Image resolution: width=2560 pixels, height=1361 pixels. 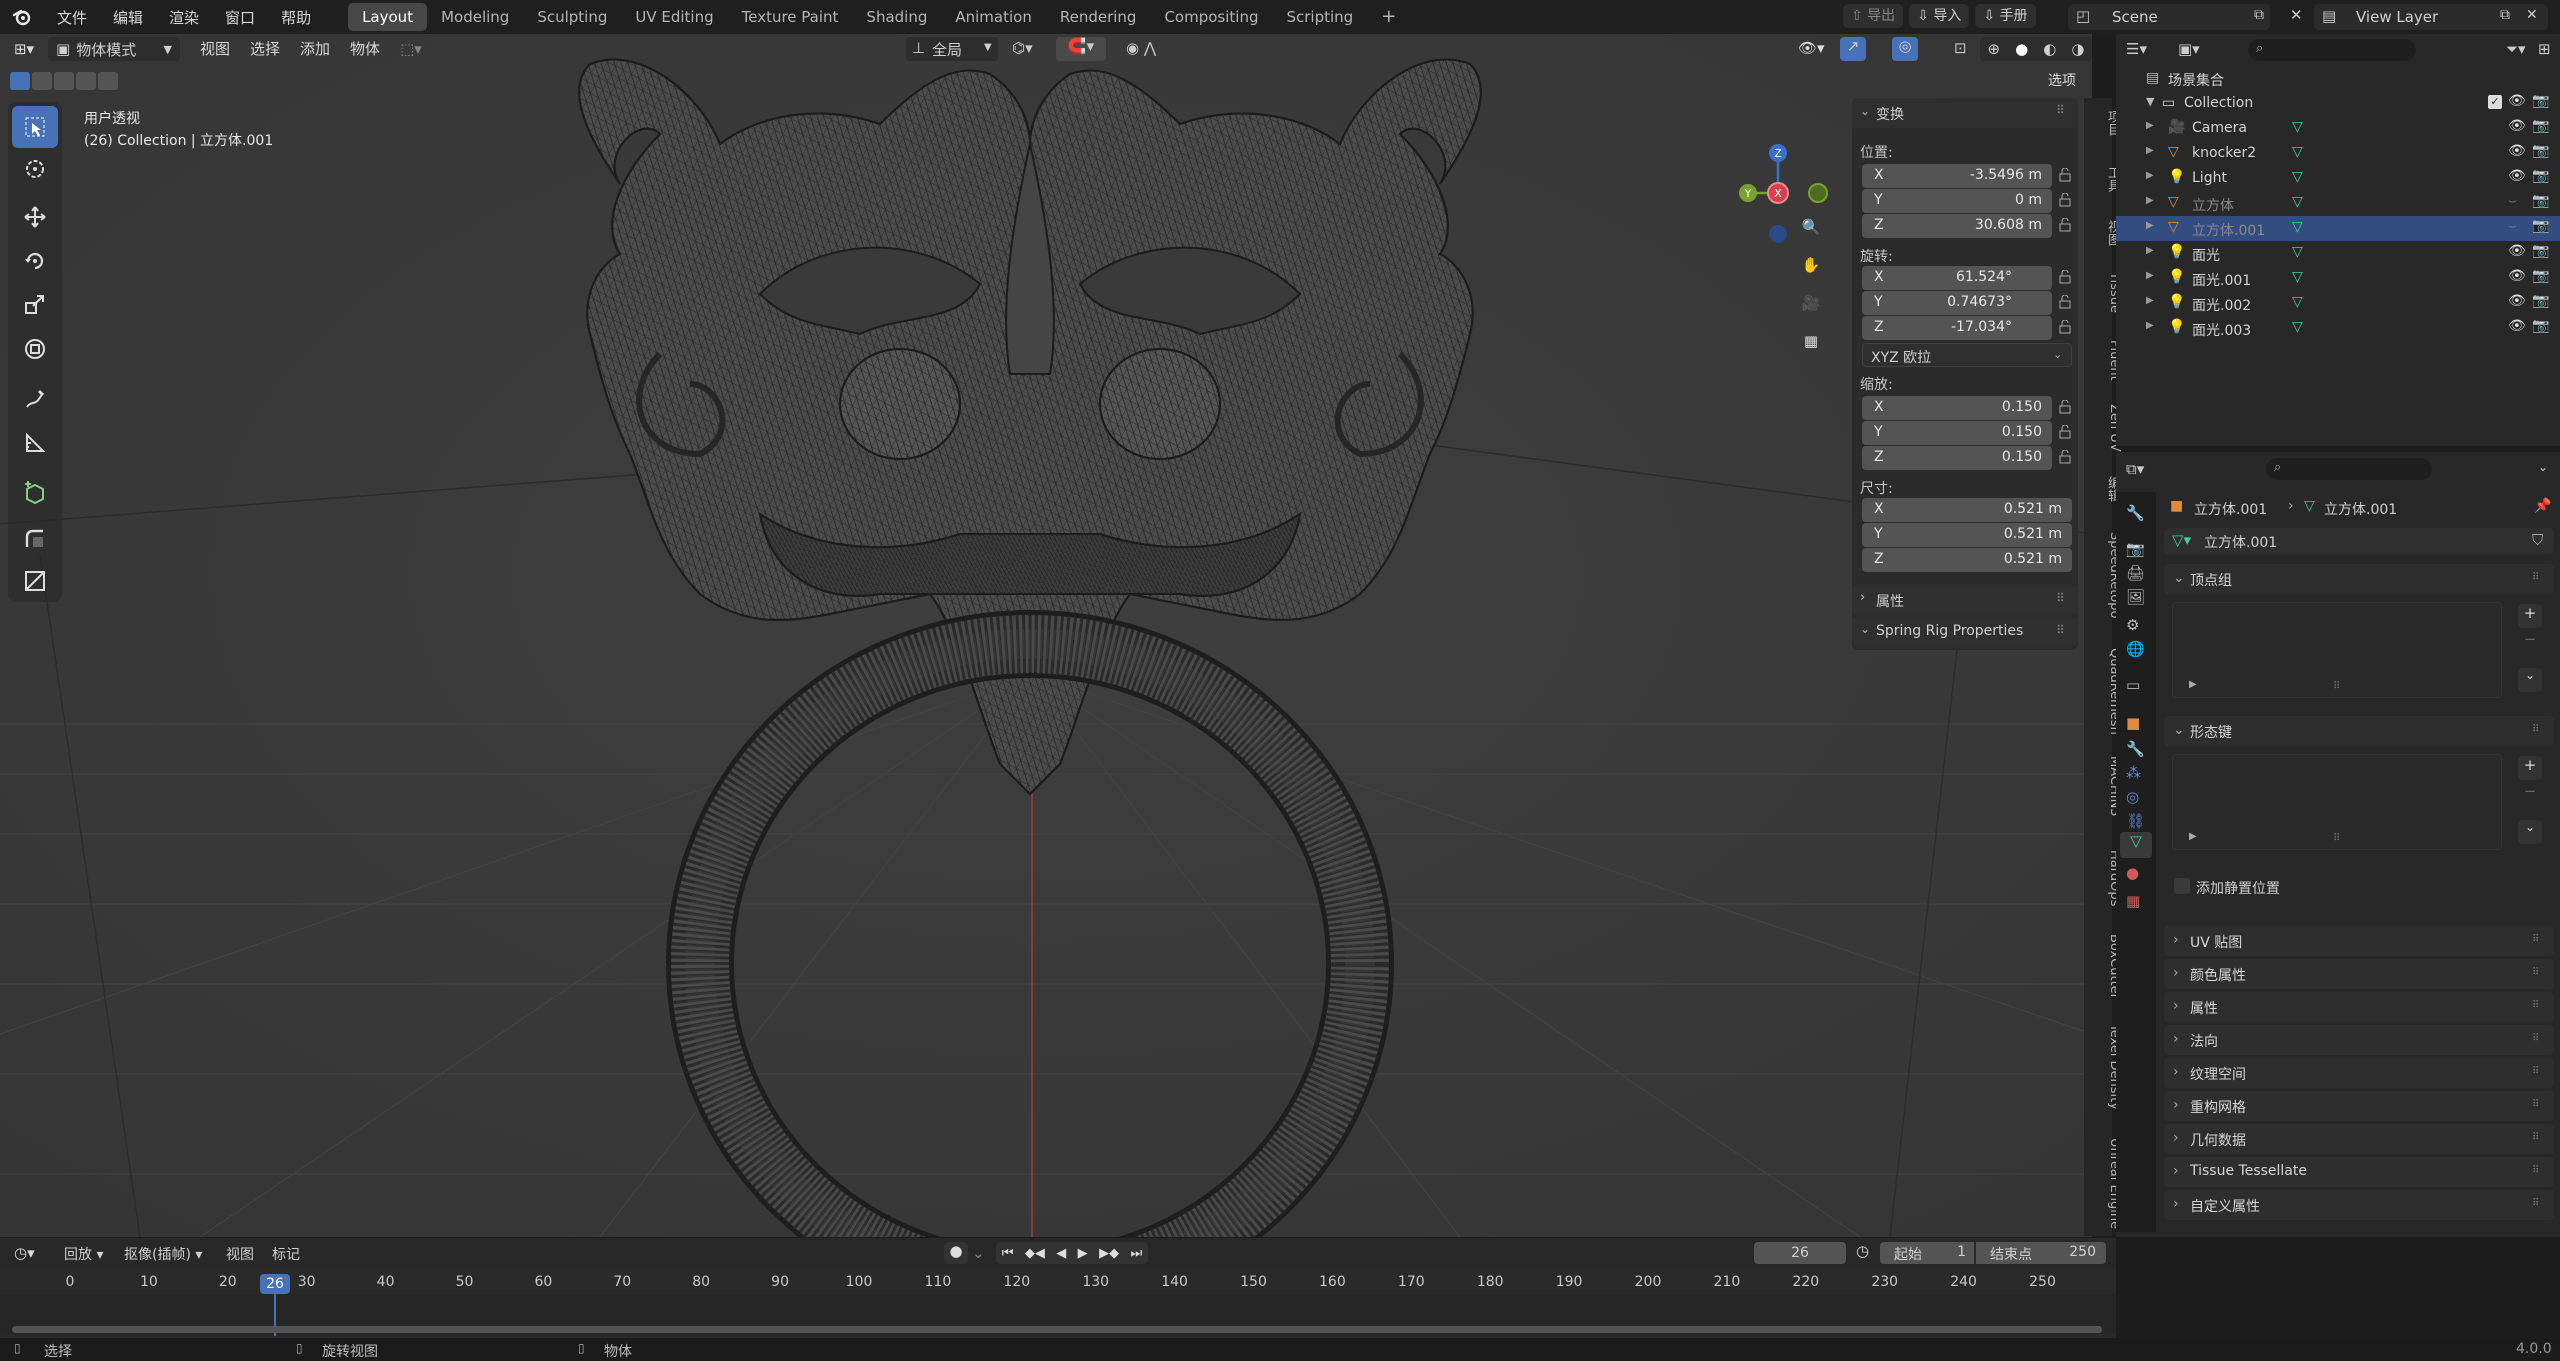 I want to click on play-reverse-icon: ◀, so click(x=1061, y=1253).